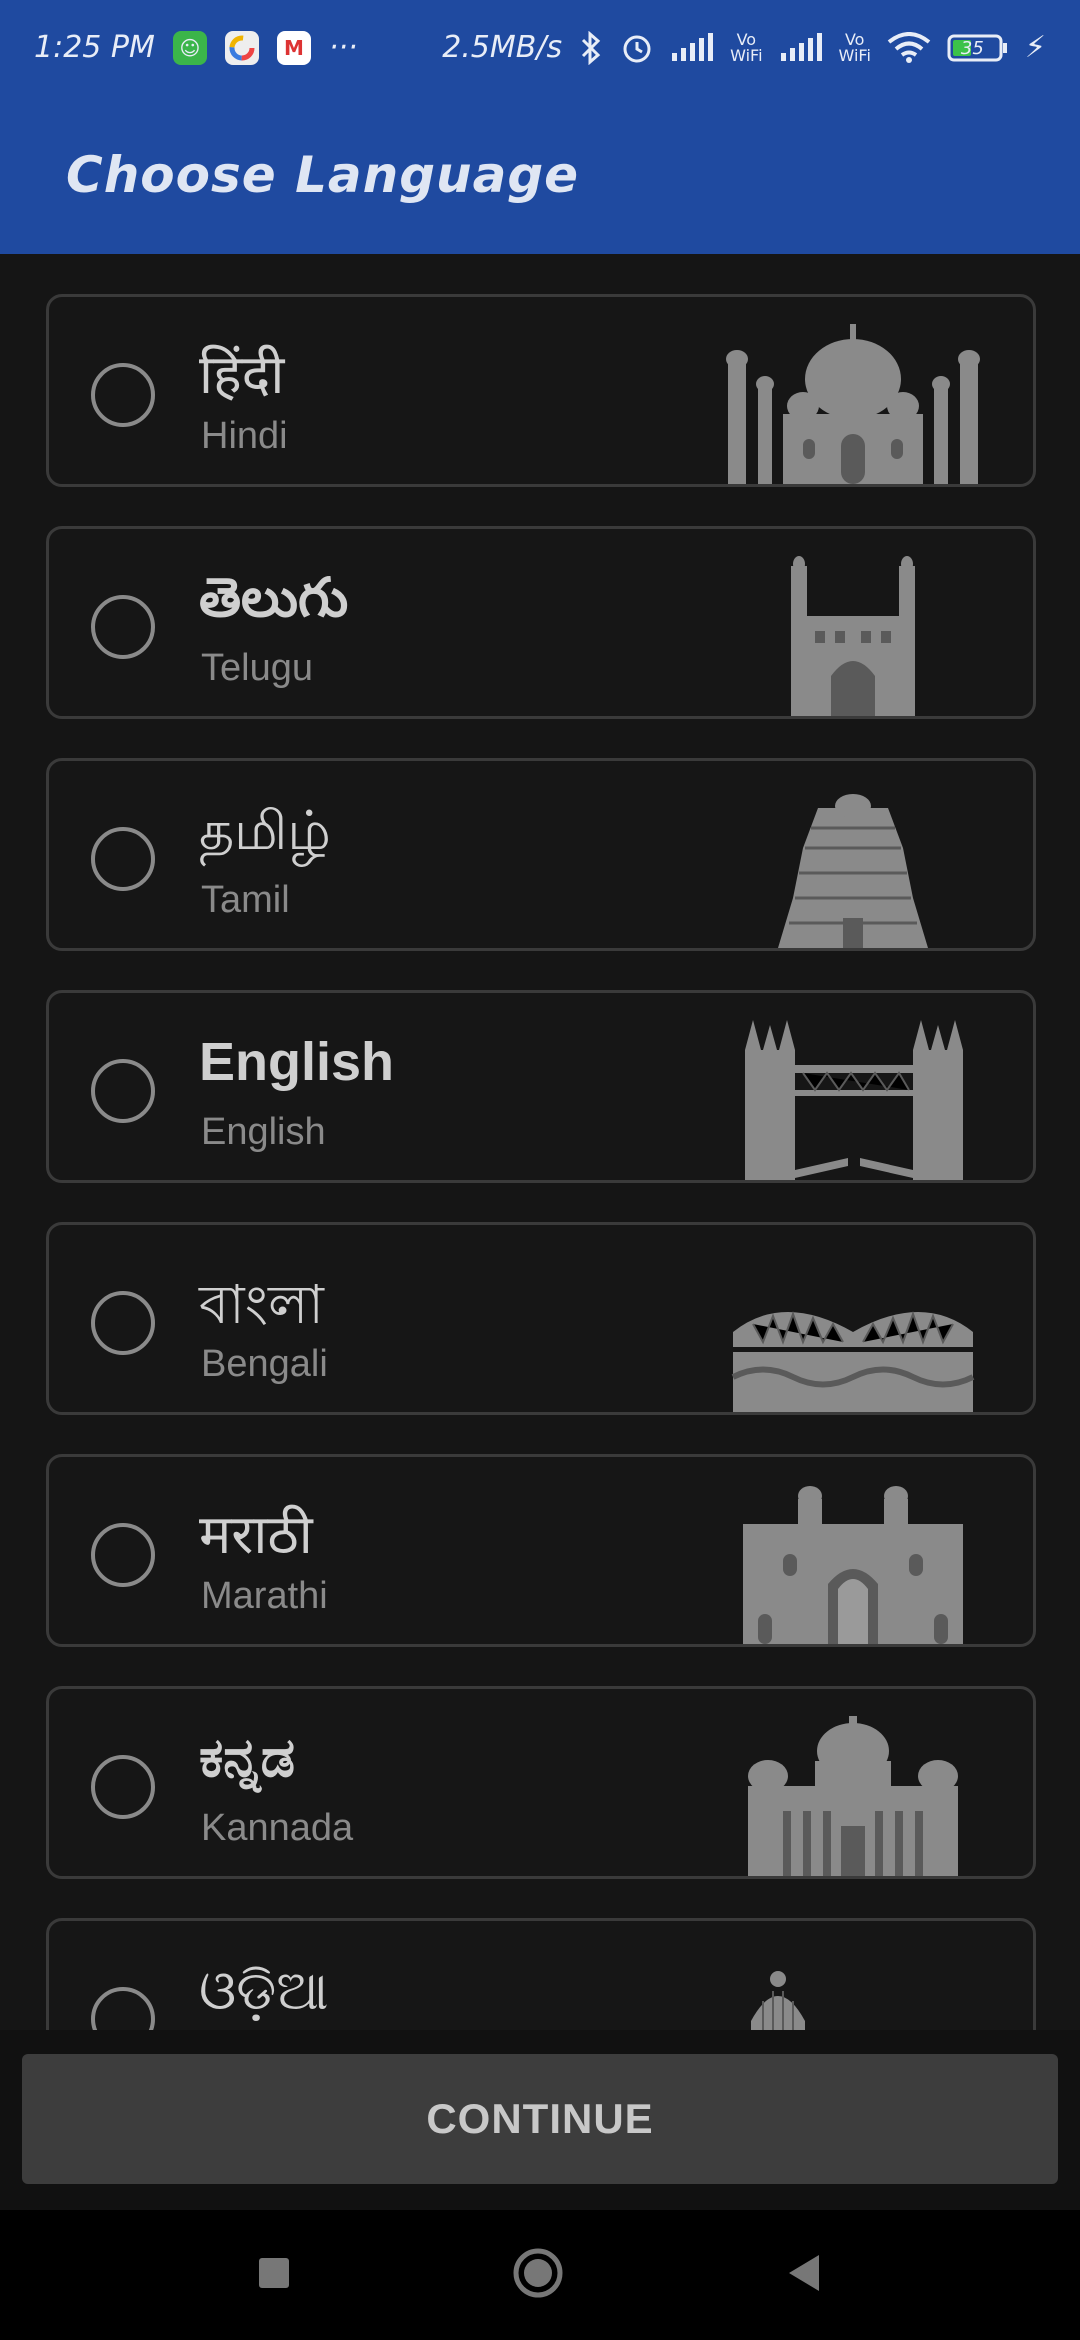 The width and height of the screenshot is (1080, 2340). What do you see at coordinates (746, 47) in the screenshot?
I see `vowifi-icon-1: Vo WiFi` at bounding box center [746, 47].